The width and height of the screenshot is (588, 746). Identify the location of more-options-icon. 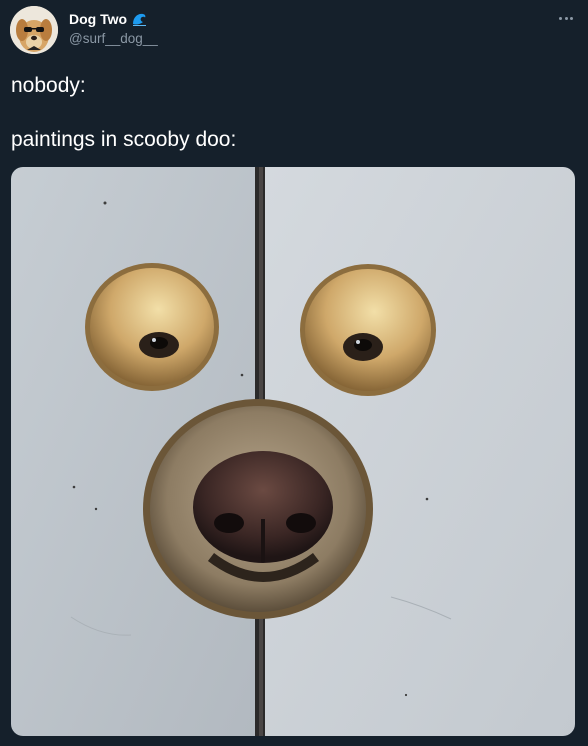
(561, 18).